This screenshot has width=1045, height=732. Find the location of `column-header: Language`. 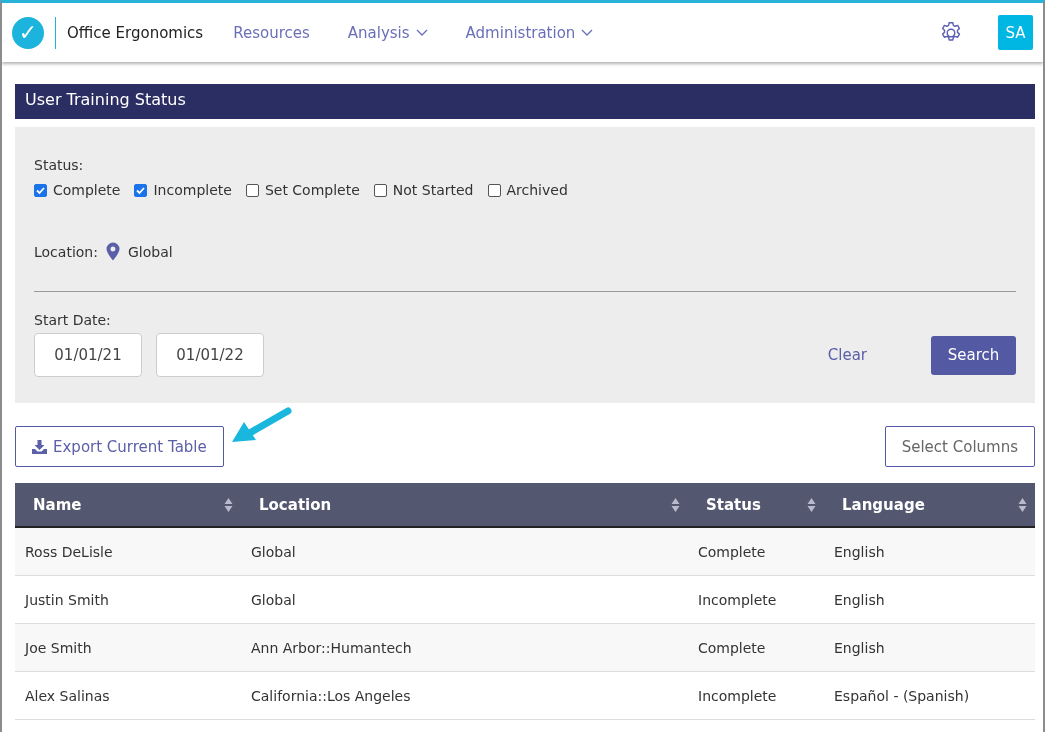

column-header: Language is located at coordinates (929, 505).